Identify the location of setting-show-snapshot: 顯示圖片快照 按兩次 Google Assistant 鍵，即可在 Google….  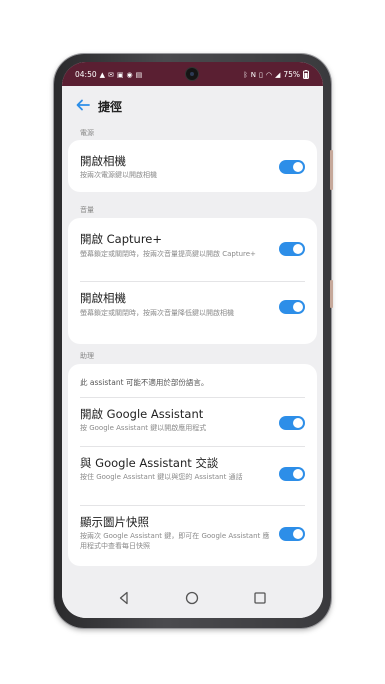
(192, 536).